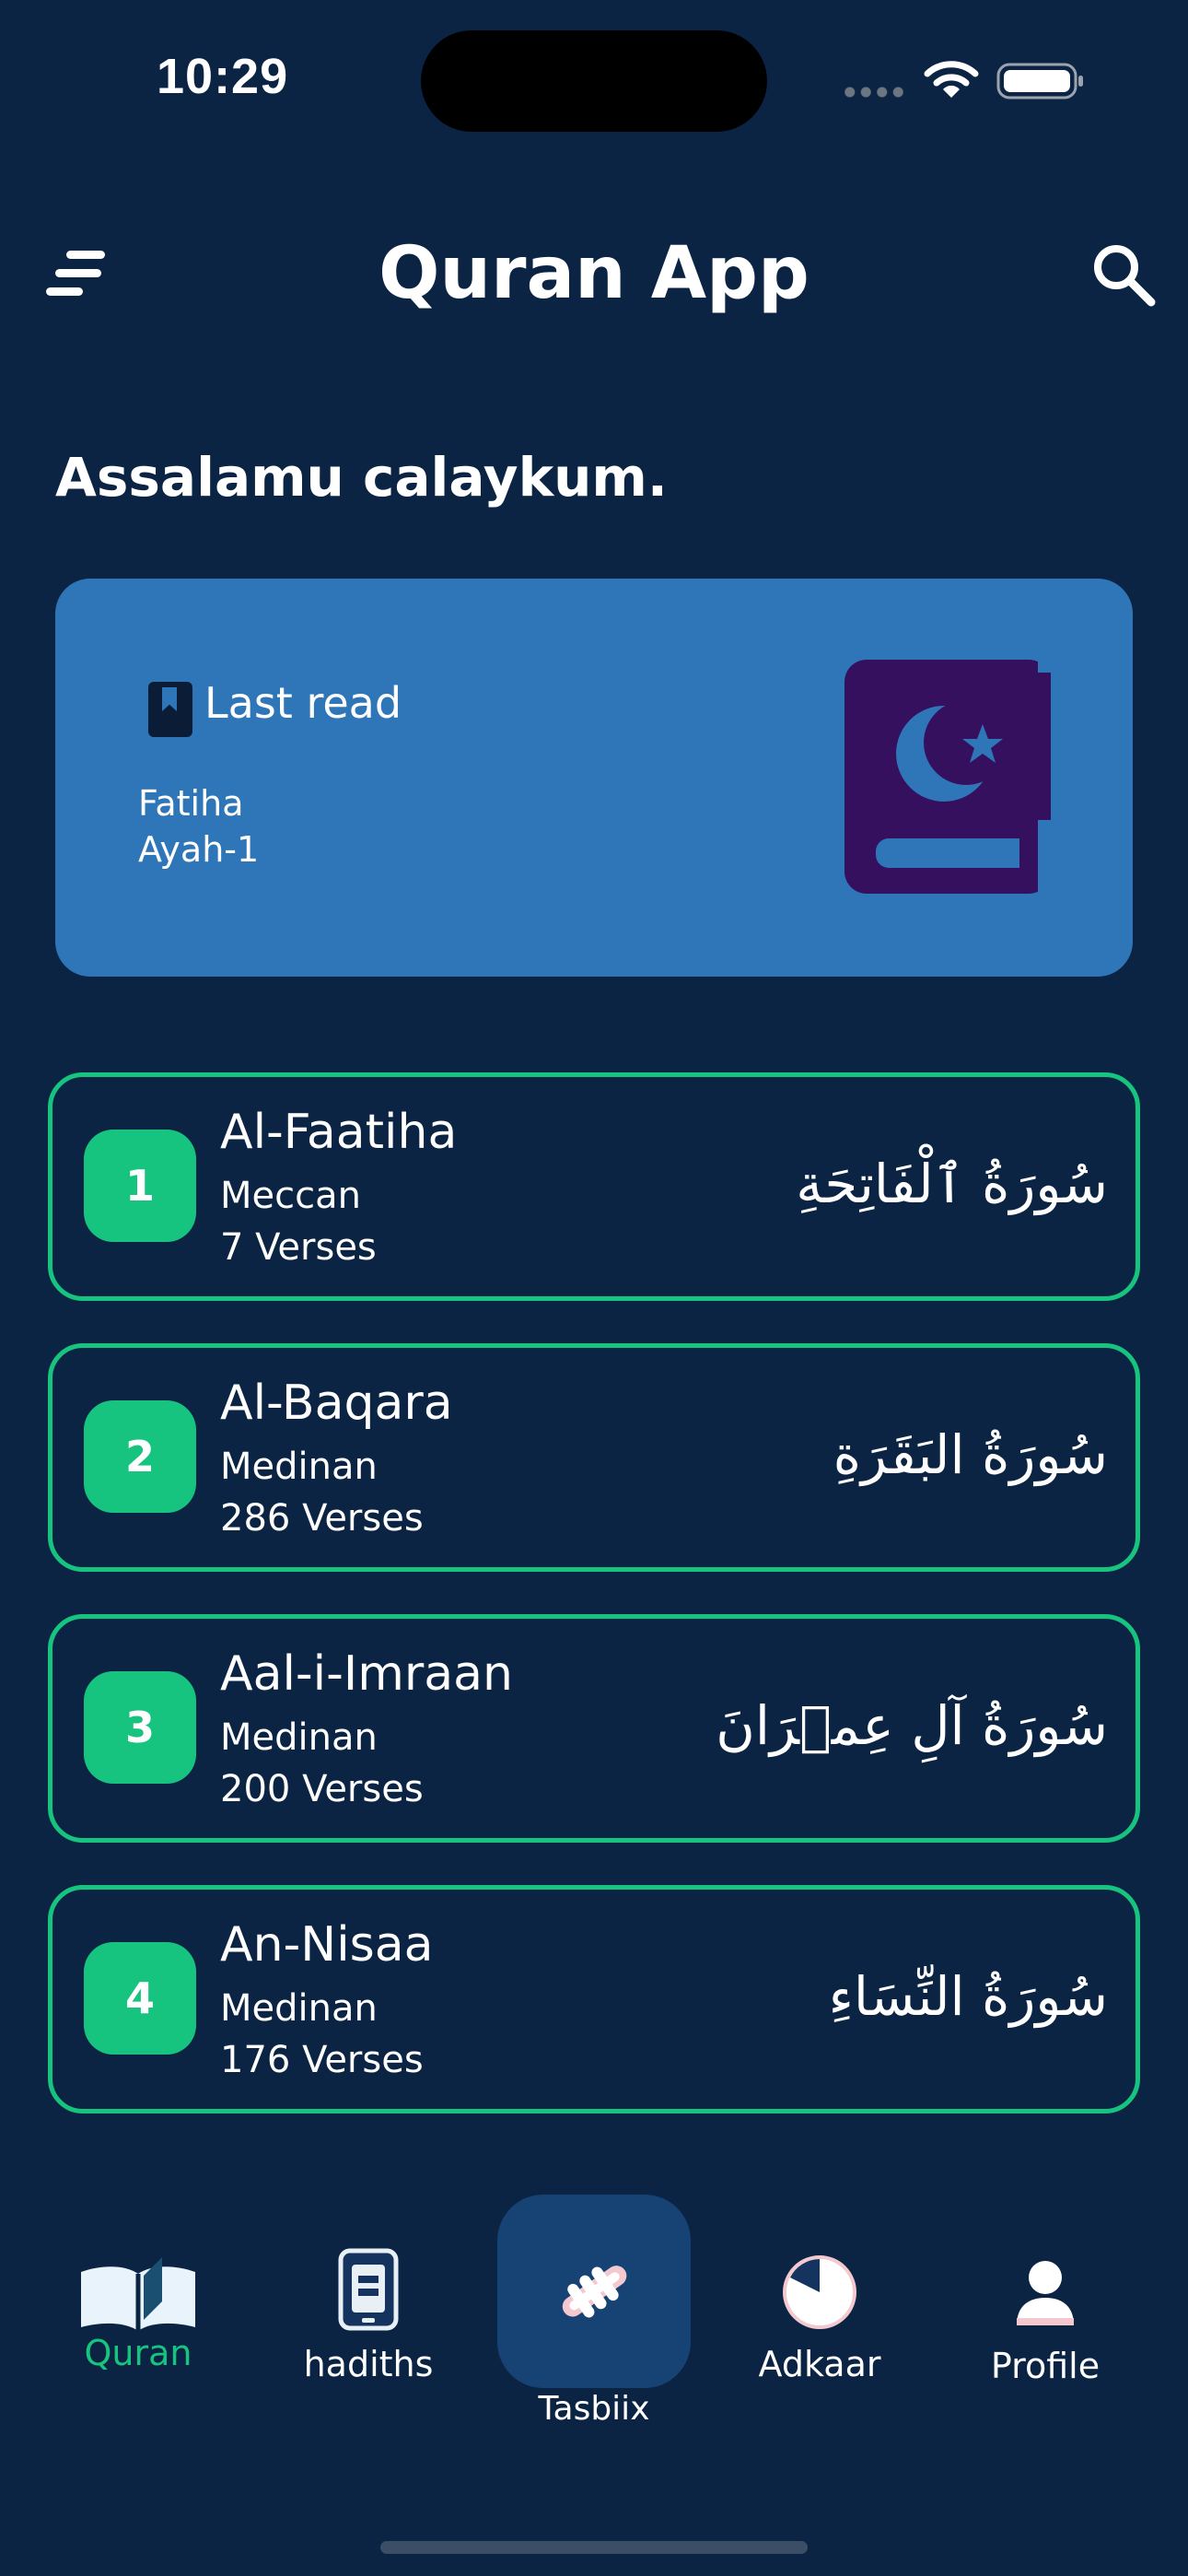  I want to click on bookmark-icon, so click(170, 709).